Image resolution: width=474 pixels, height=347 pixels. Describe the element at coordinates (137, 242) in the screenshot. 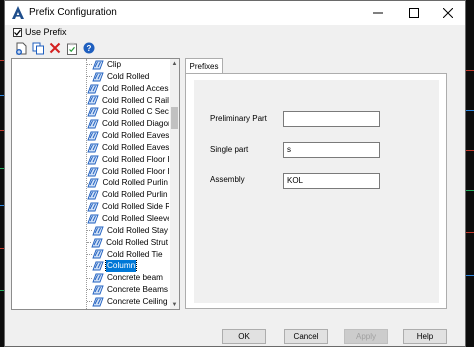

I see `tree-item-label: Cold Rolled Strut` at that location.